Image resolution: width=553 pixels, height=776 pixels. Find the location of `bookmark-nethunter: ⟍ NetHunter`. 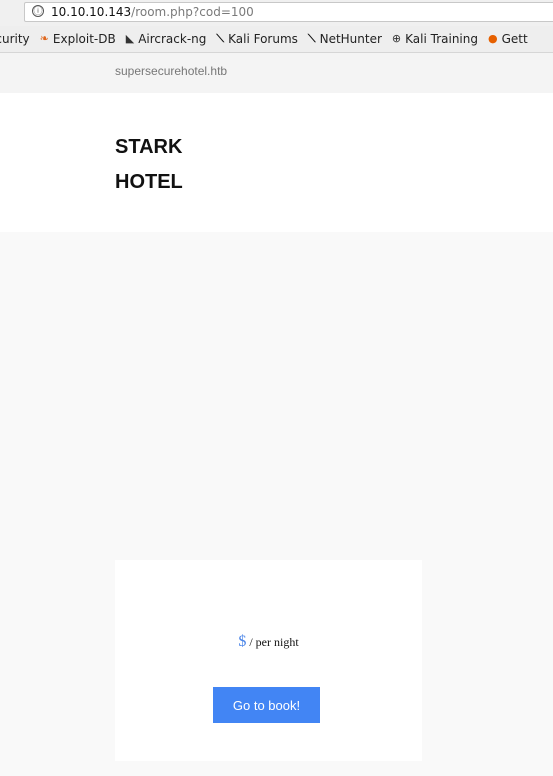

bookmark-nethunter: ⟍ NetHunter is located at coordinates (345, 39).